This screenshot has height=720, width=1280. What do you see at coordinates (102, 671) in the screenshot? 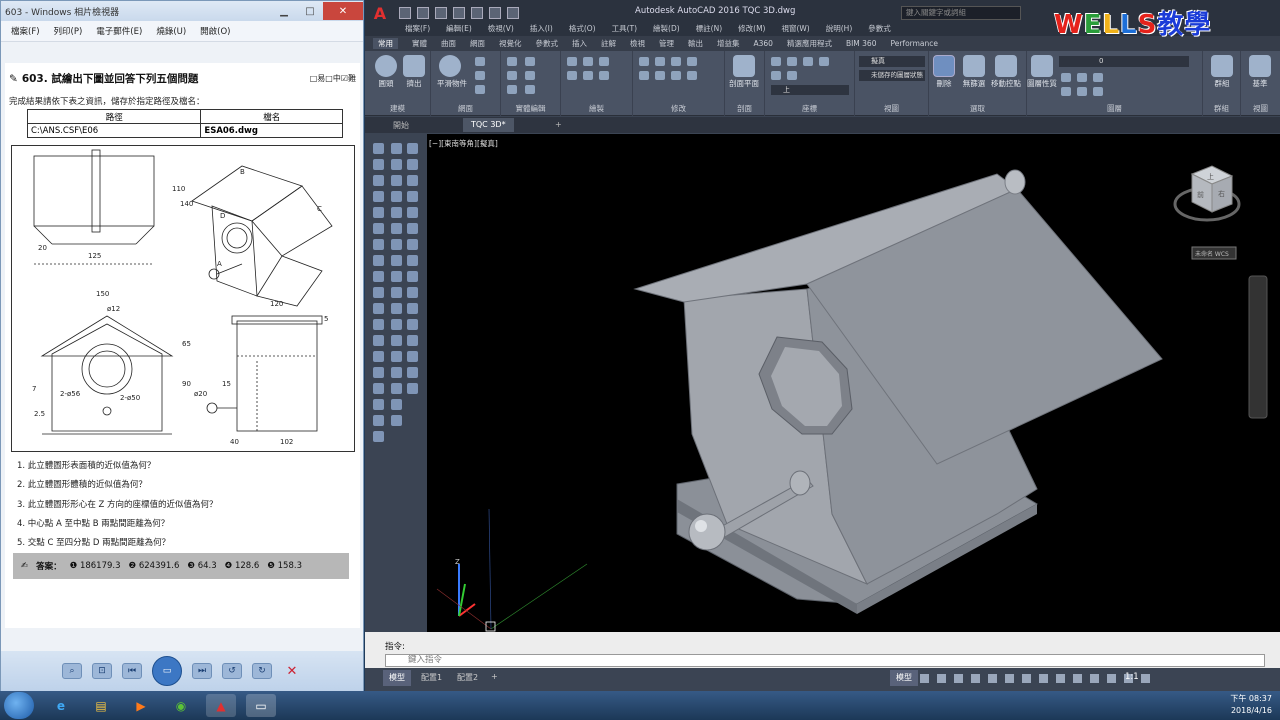
I see `actual-size-icon: ⊡` at bounding box center [102, 671].